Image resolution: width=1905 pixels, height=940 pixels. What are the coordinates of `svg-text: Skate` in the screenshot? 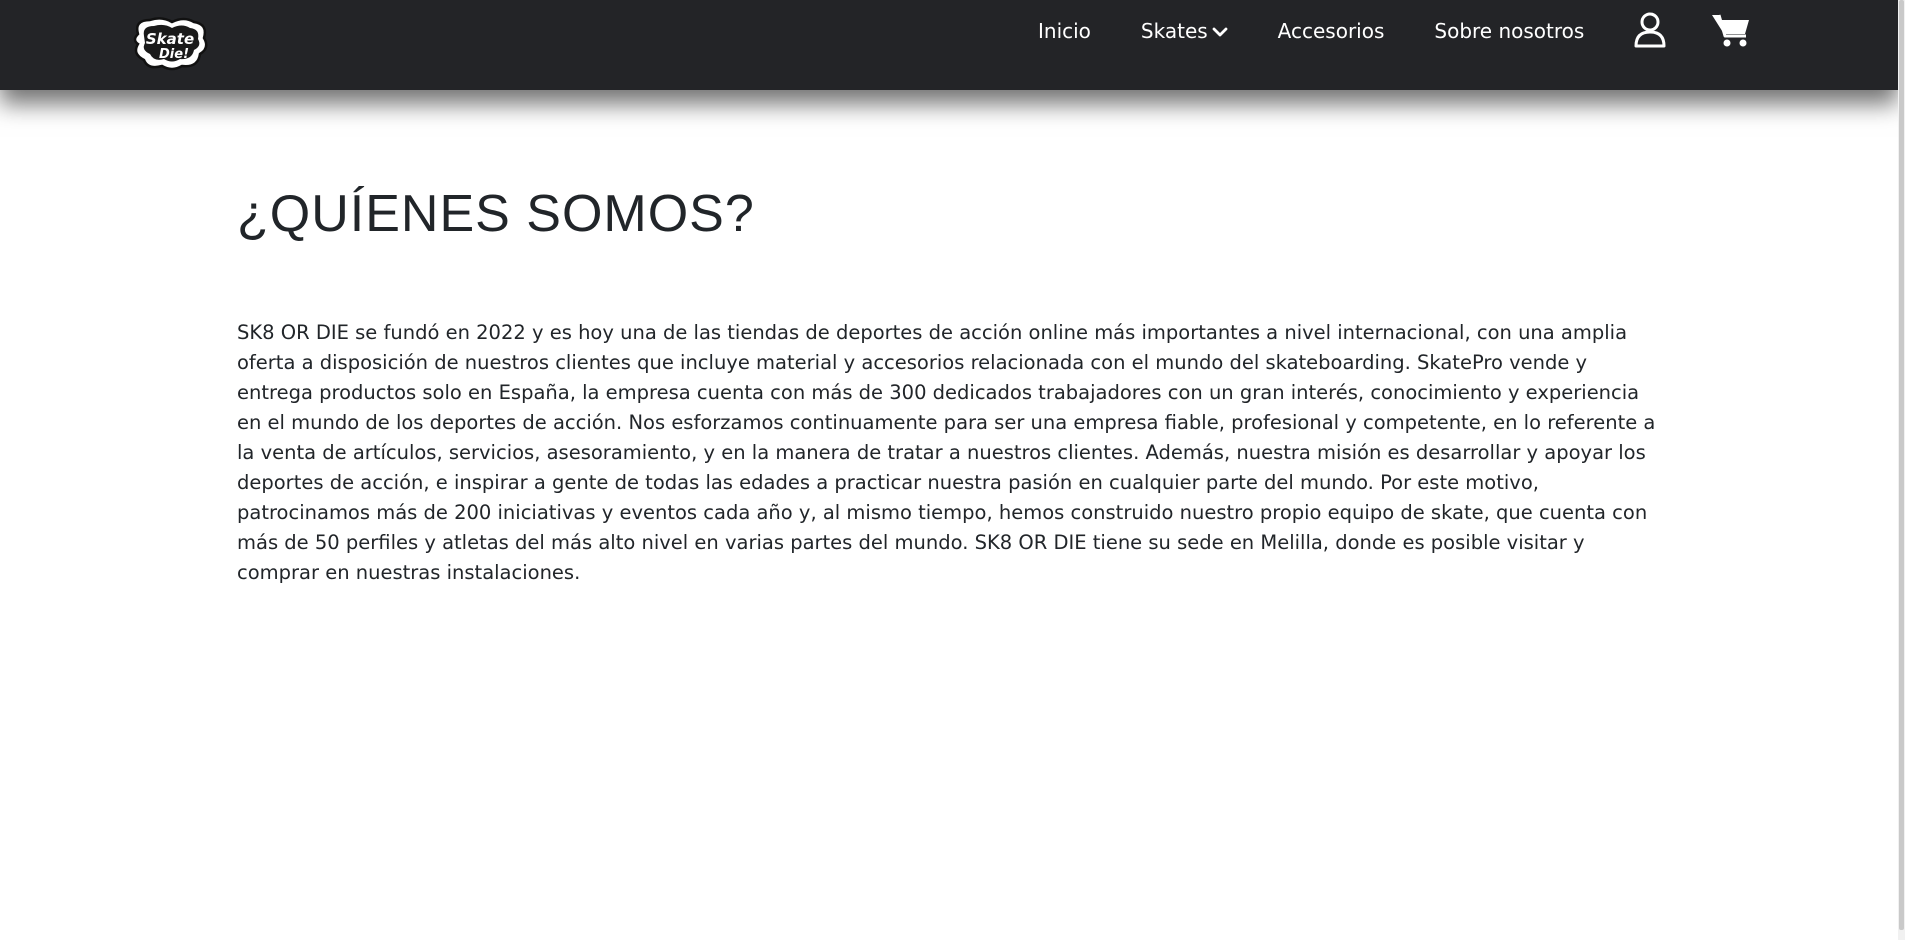 It's located at (170, 39).